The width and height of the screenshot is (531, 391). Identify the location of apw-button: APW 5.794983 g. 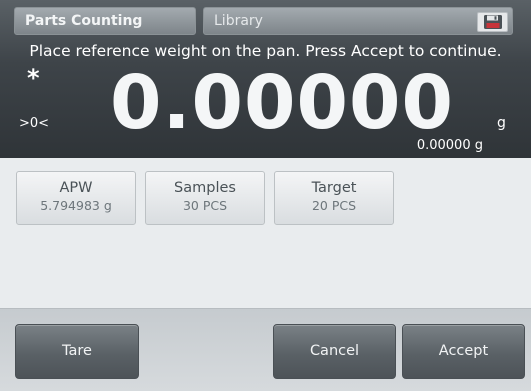
(76, 198).